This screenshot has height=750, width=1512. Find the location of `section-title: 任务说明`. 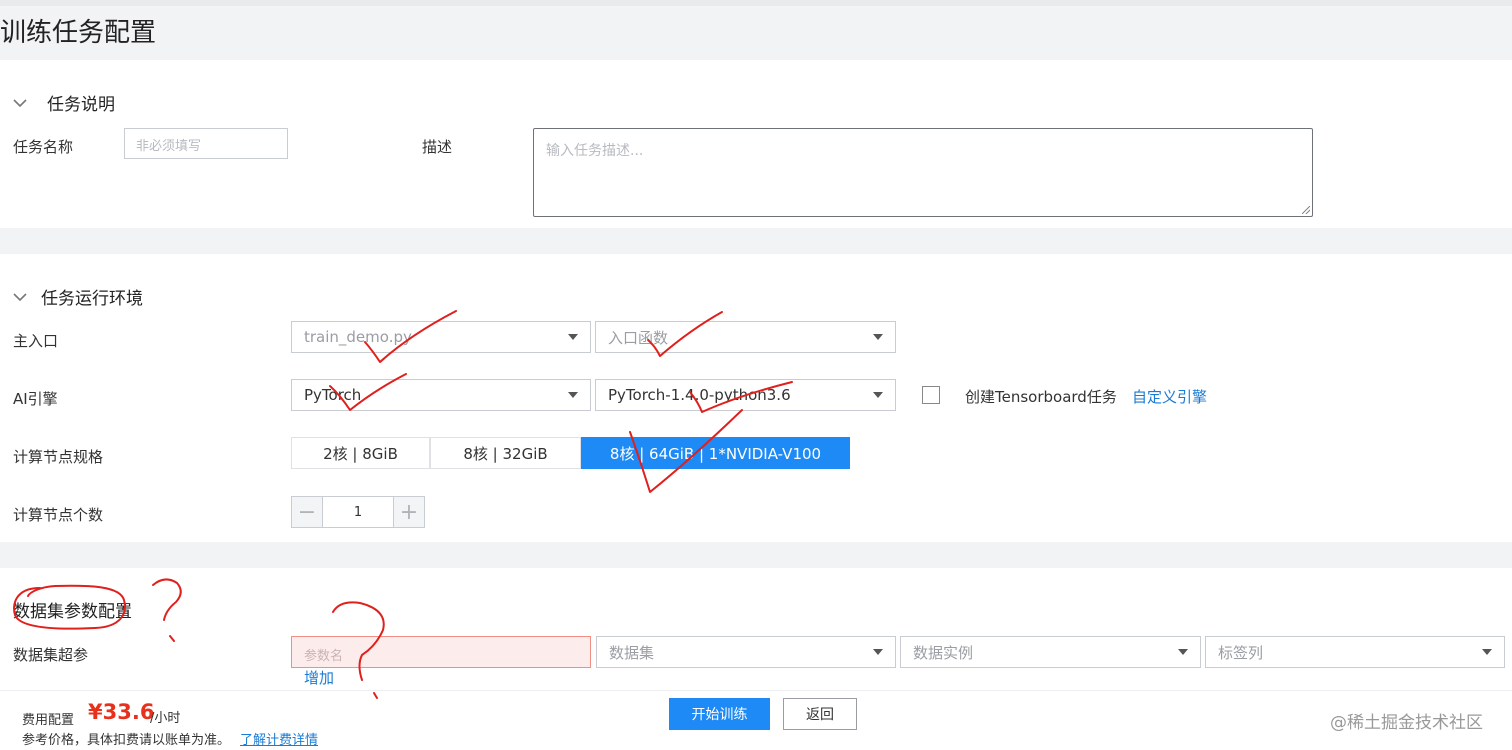

section-title: 任务说明 is located at coordinates (81, 105).